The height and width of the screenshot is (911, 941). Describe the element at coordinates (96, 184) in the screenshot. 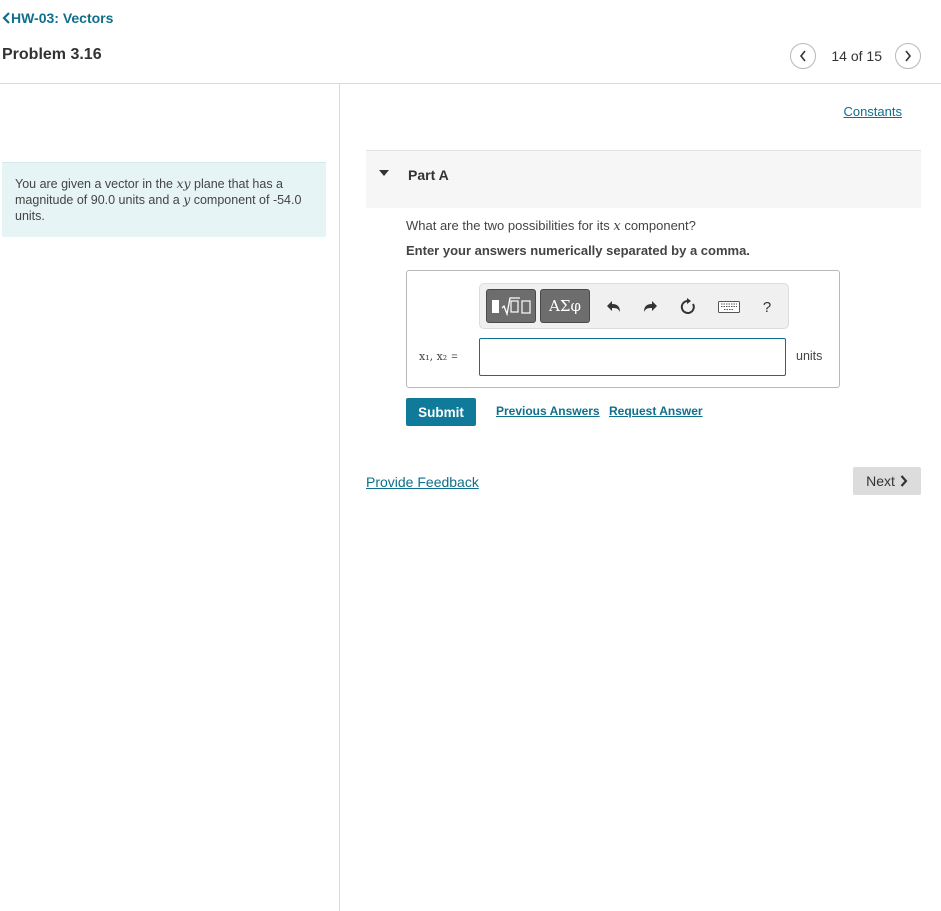

I see `stem-text: You are given a vector in the` at that location.